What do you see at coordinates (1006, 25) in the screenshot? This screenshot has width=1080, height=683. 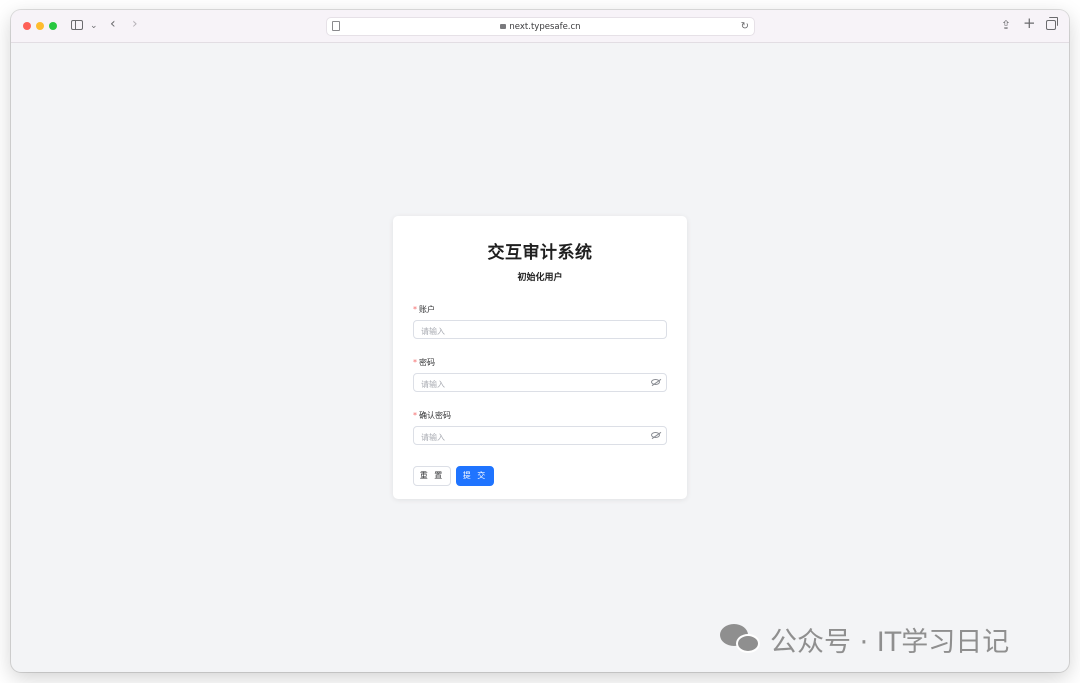 I see `share-icon: ⇪` at bounding box center [1006, 25].